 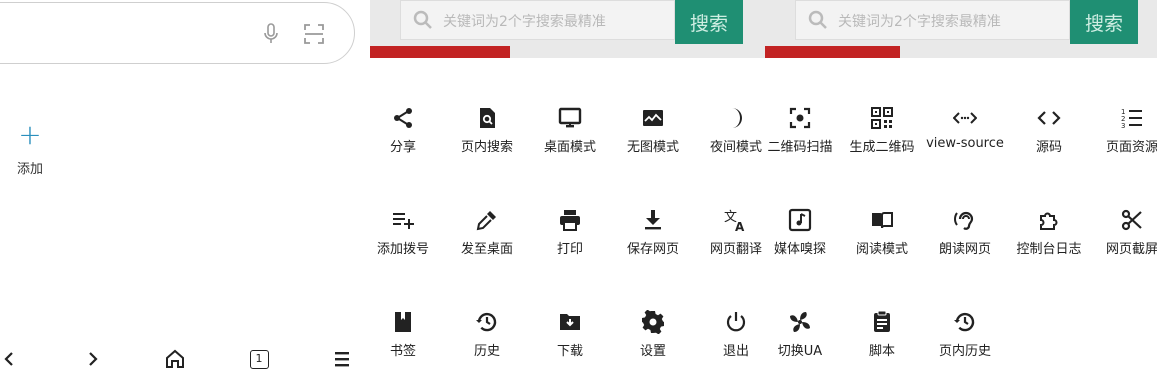 I want to click on menu-label: 页内搜索, so click(x=486, y=147).